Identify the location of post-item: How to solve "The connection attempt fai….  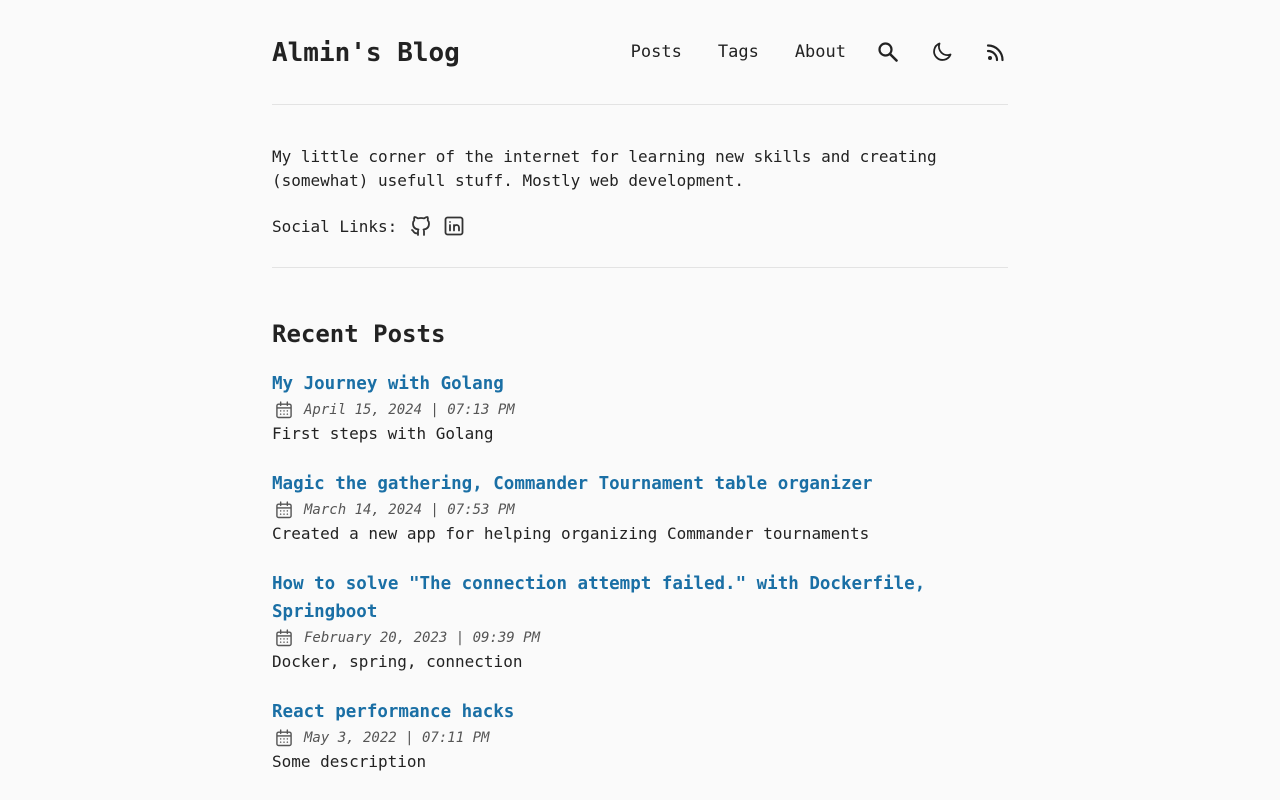
(640, 622).